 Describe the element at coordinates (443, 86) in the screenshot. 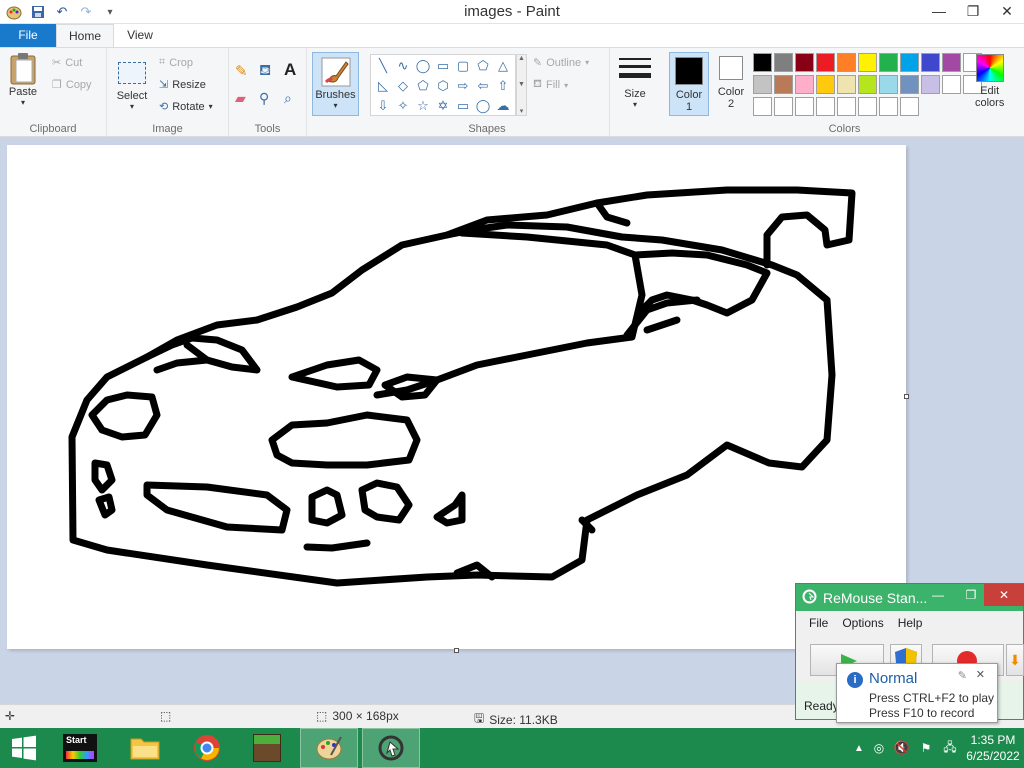

I see `hexagon-shape-icon: ⬡` at that location.